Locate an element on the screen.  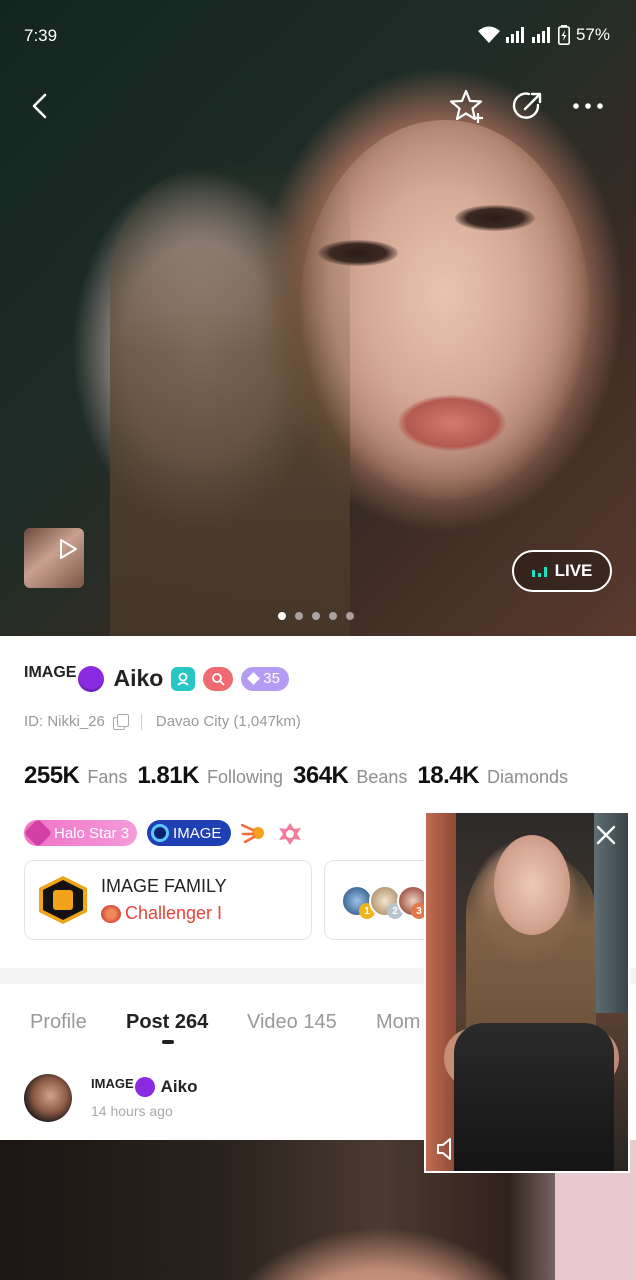
halo-star-badge: Halo Star 3 is located at coordinates (80, 833).